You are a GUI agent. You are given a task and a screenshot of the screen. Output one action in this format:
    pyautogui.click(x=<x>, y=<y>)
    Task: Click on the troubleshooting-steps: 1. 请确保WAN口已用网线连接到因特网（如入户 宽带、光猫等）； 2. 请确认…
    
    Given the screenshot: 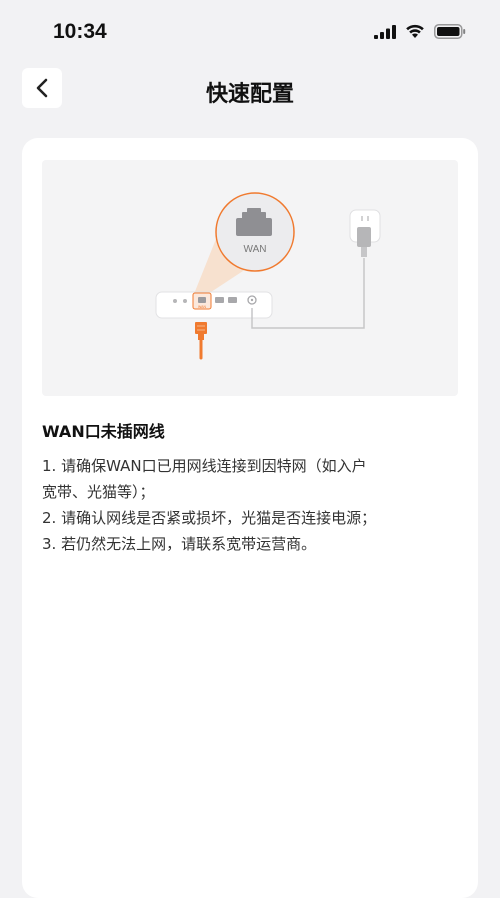 What is the action you would take?
    pyautogui.click(x=247, y=505)
    